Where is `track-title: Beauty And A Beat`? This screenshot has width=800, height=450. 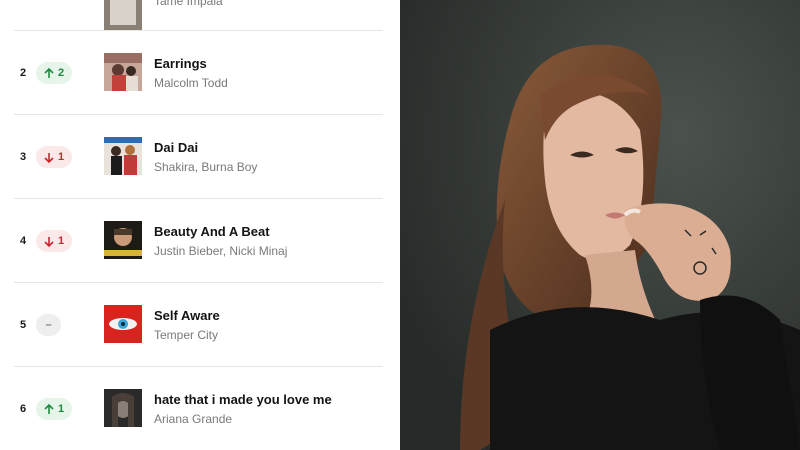
track-title: Beauty And A Beat is located at coordinates (212, 231).